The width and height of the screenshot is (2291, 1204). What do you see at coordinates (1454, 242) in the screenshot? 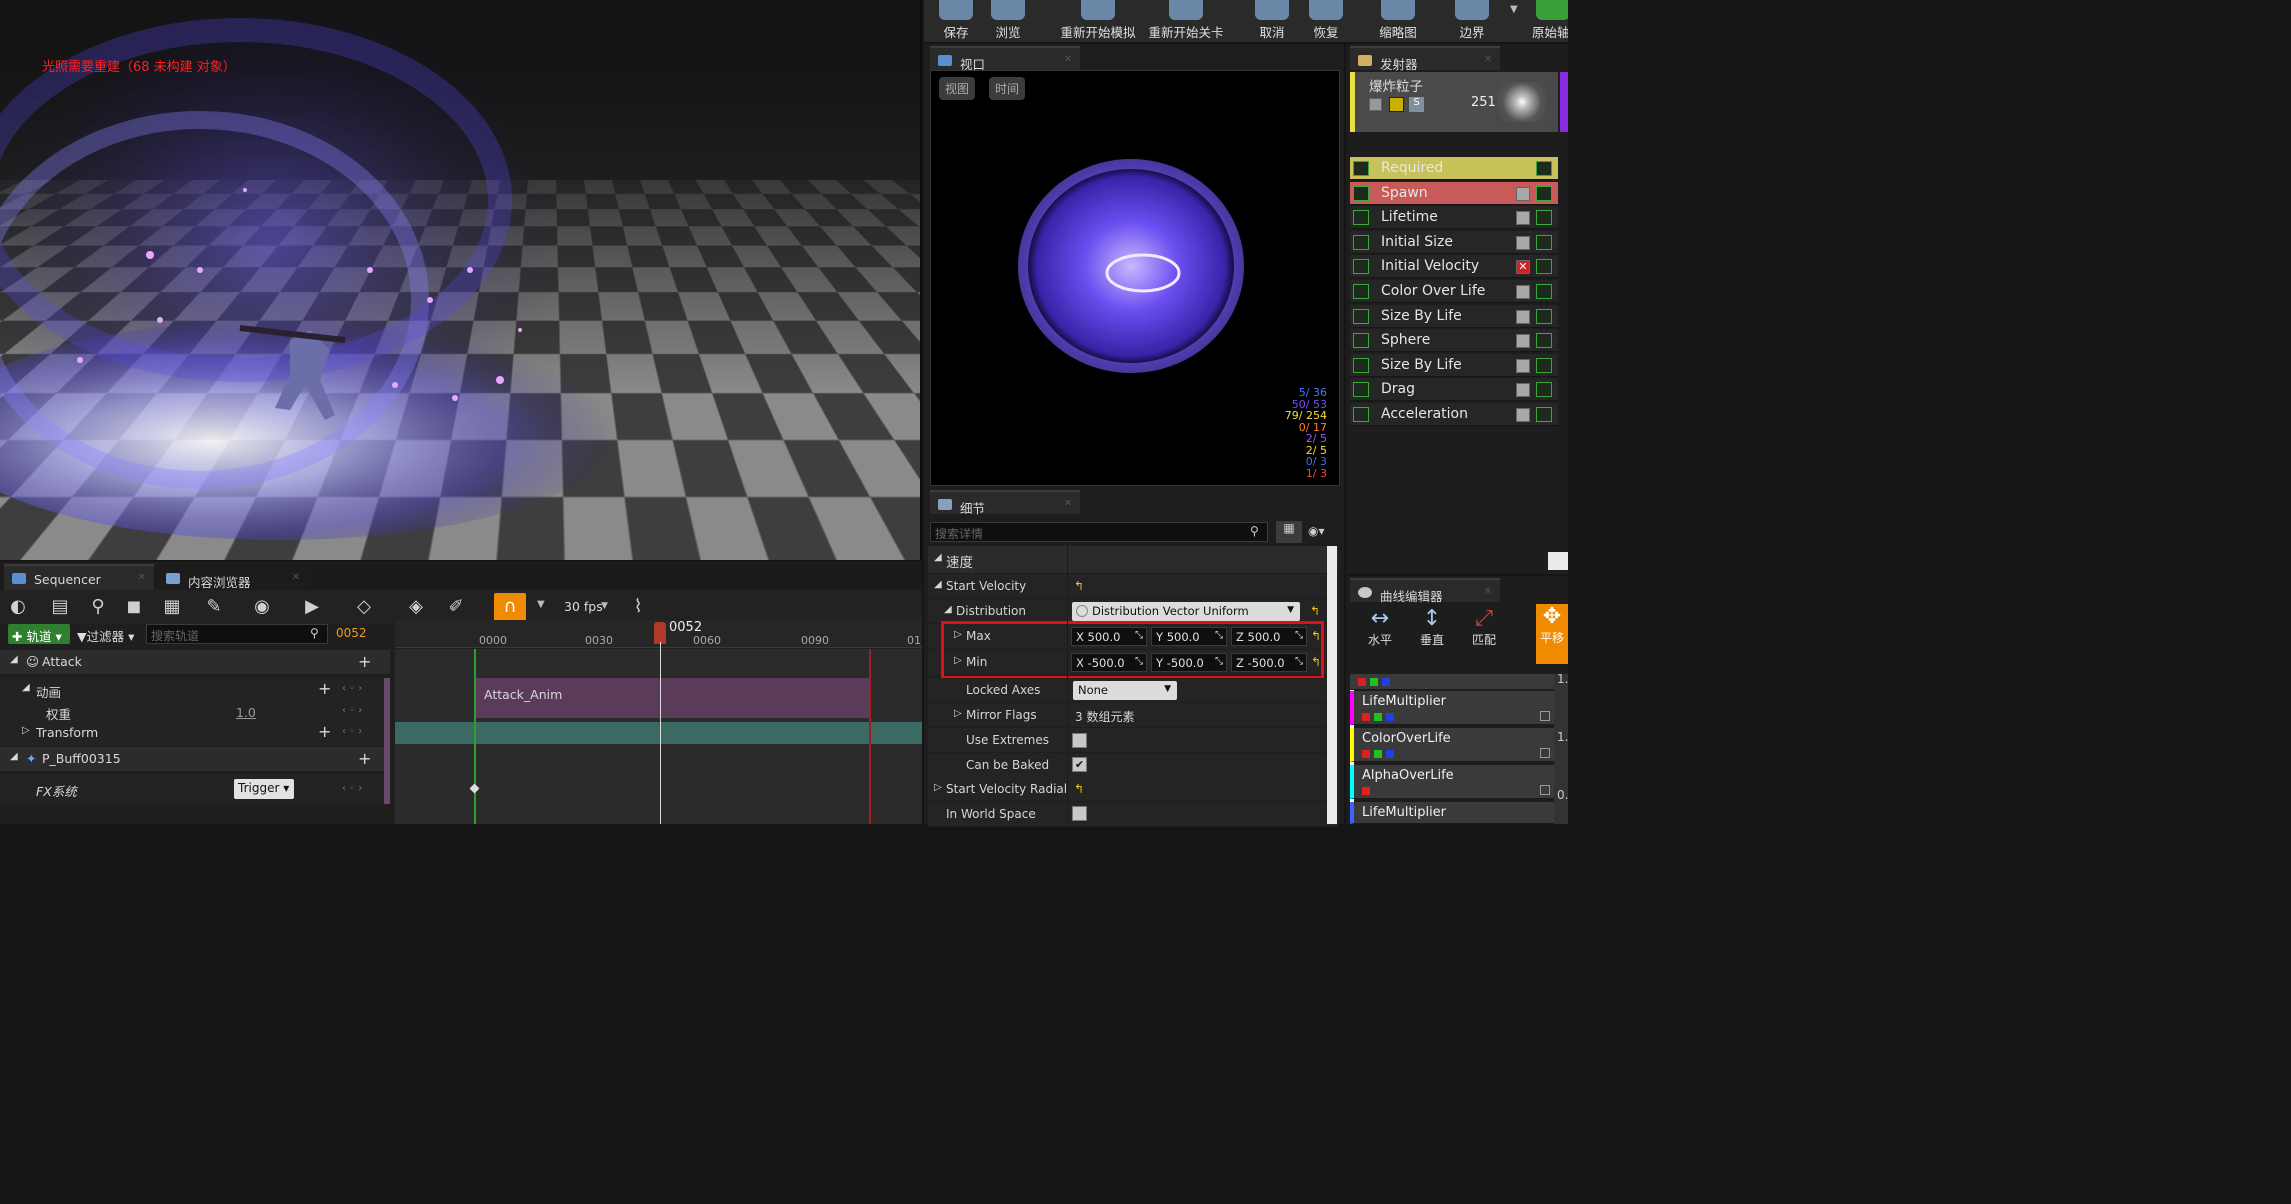
I see `module-row: Initial Size` at bounding box center [1454, 242].